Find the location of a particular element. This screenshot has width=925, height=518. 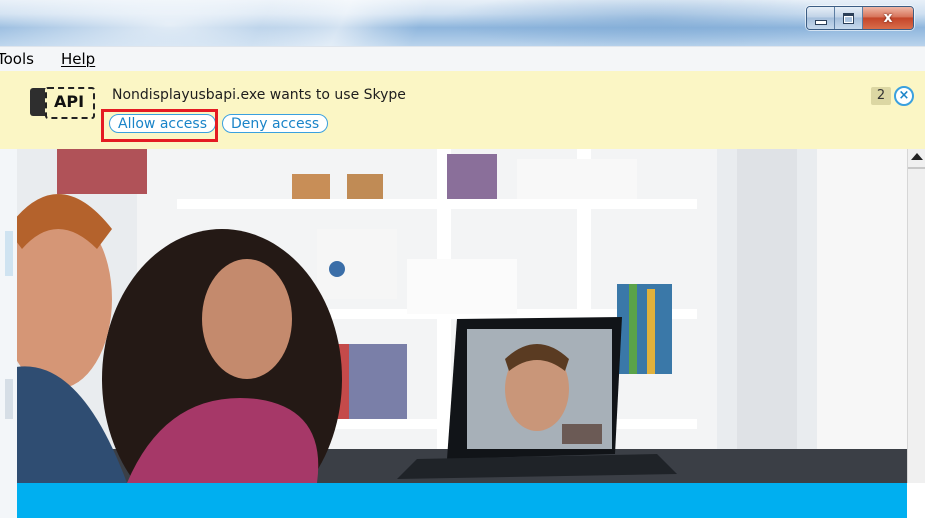

menu-help: Help is located at coordinates (78, 59).